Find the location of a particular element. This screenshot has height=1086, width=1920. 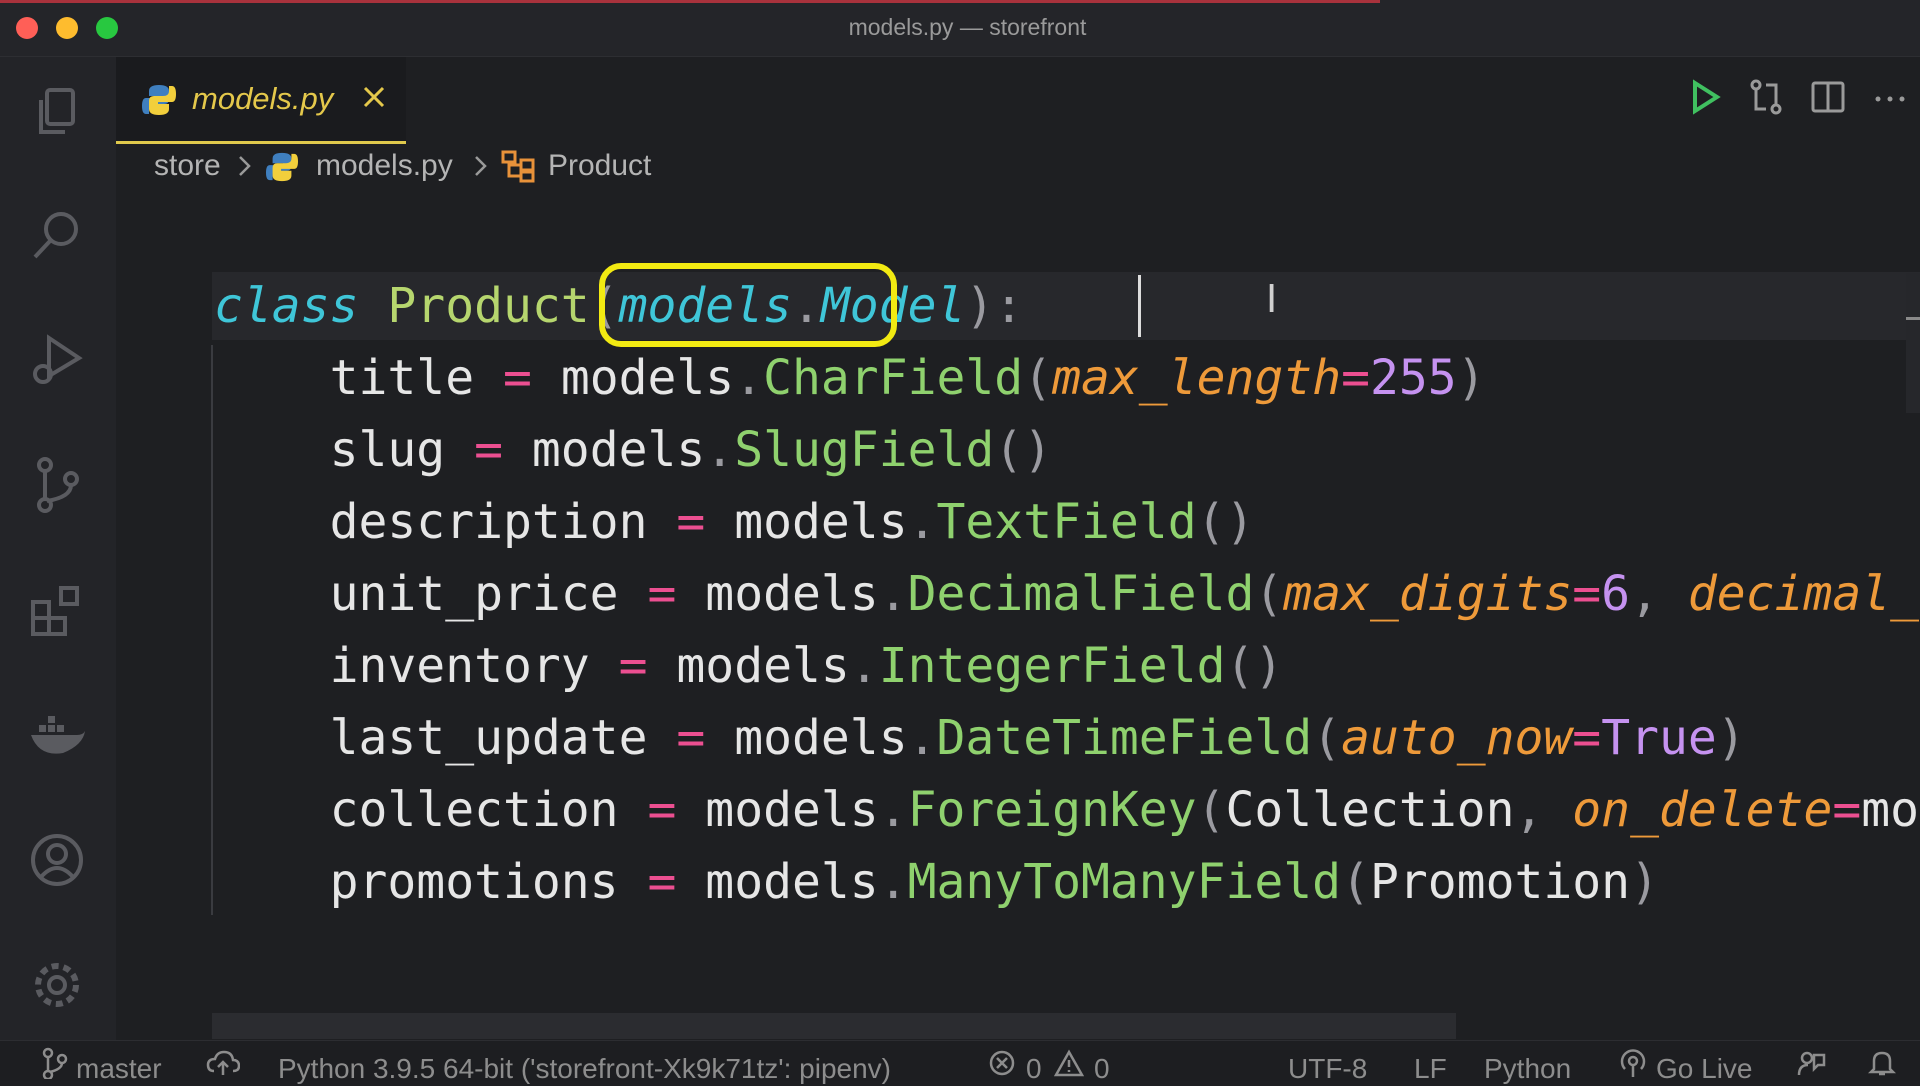

run-debug-icon is located at coordinates (57, 360).